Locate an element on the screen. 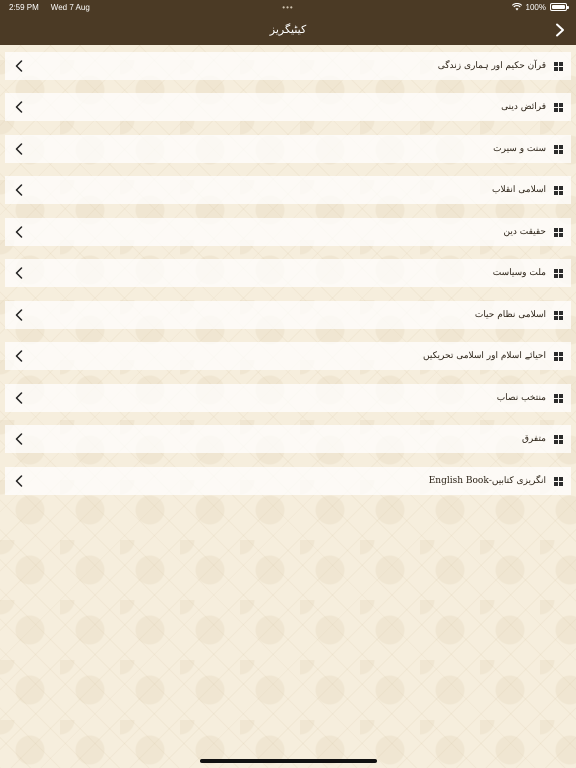 The image size is (576, 768). category-label: منتخب نصاب is located at coordinates (521, 398).